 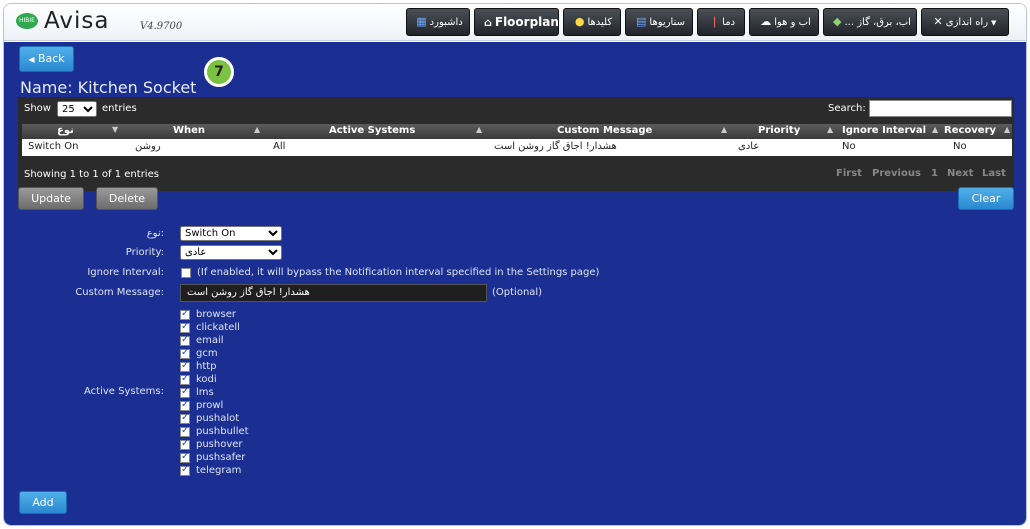 What do you see at coordinates (592, 22) in the screenshot?
I see `nav-switches: ● کلیدها` at bounding box center [592, 22].